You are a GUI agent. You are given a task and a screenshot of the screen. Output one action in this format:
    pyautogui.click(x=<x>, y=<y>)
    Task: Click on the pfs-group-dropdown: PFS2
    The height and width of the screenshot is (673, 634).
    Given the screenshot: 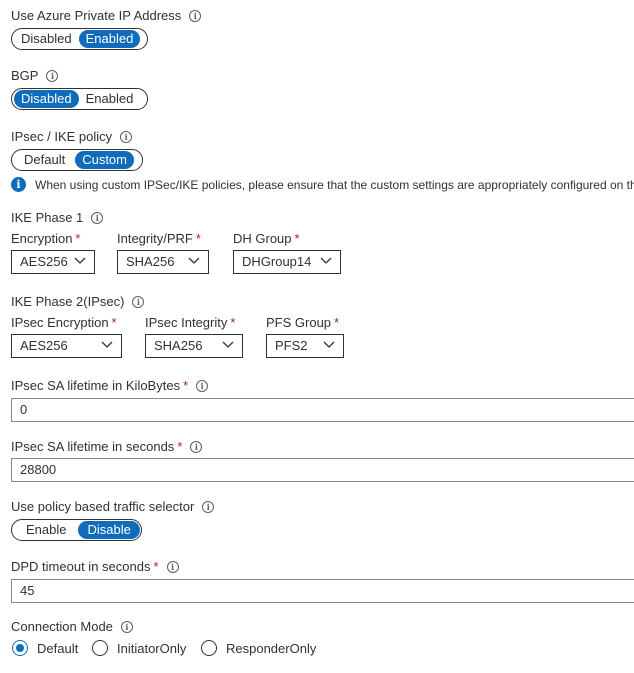 What is the action you would take?
    pyautogui.click(x=305, y=346)
    